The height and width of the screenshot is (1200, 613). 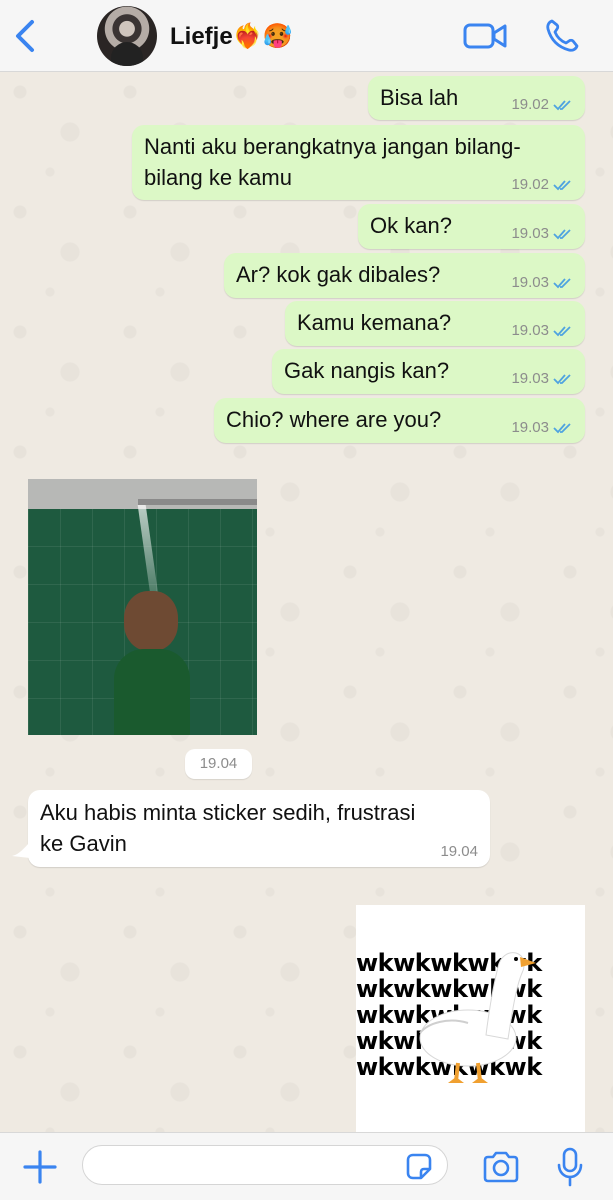 What do you see at coordinates (218, 764) in the screenshot?
I see `sticker-time: 19.04` at bounding box center [218, 764].